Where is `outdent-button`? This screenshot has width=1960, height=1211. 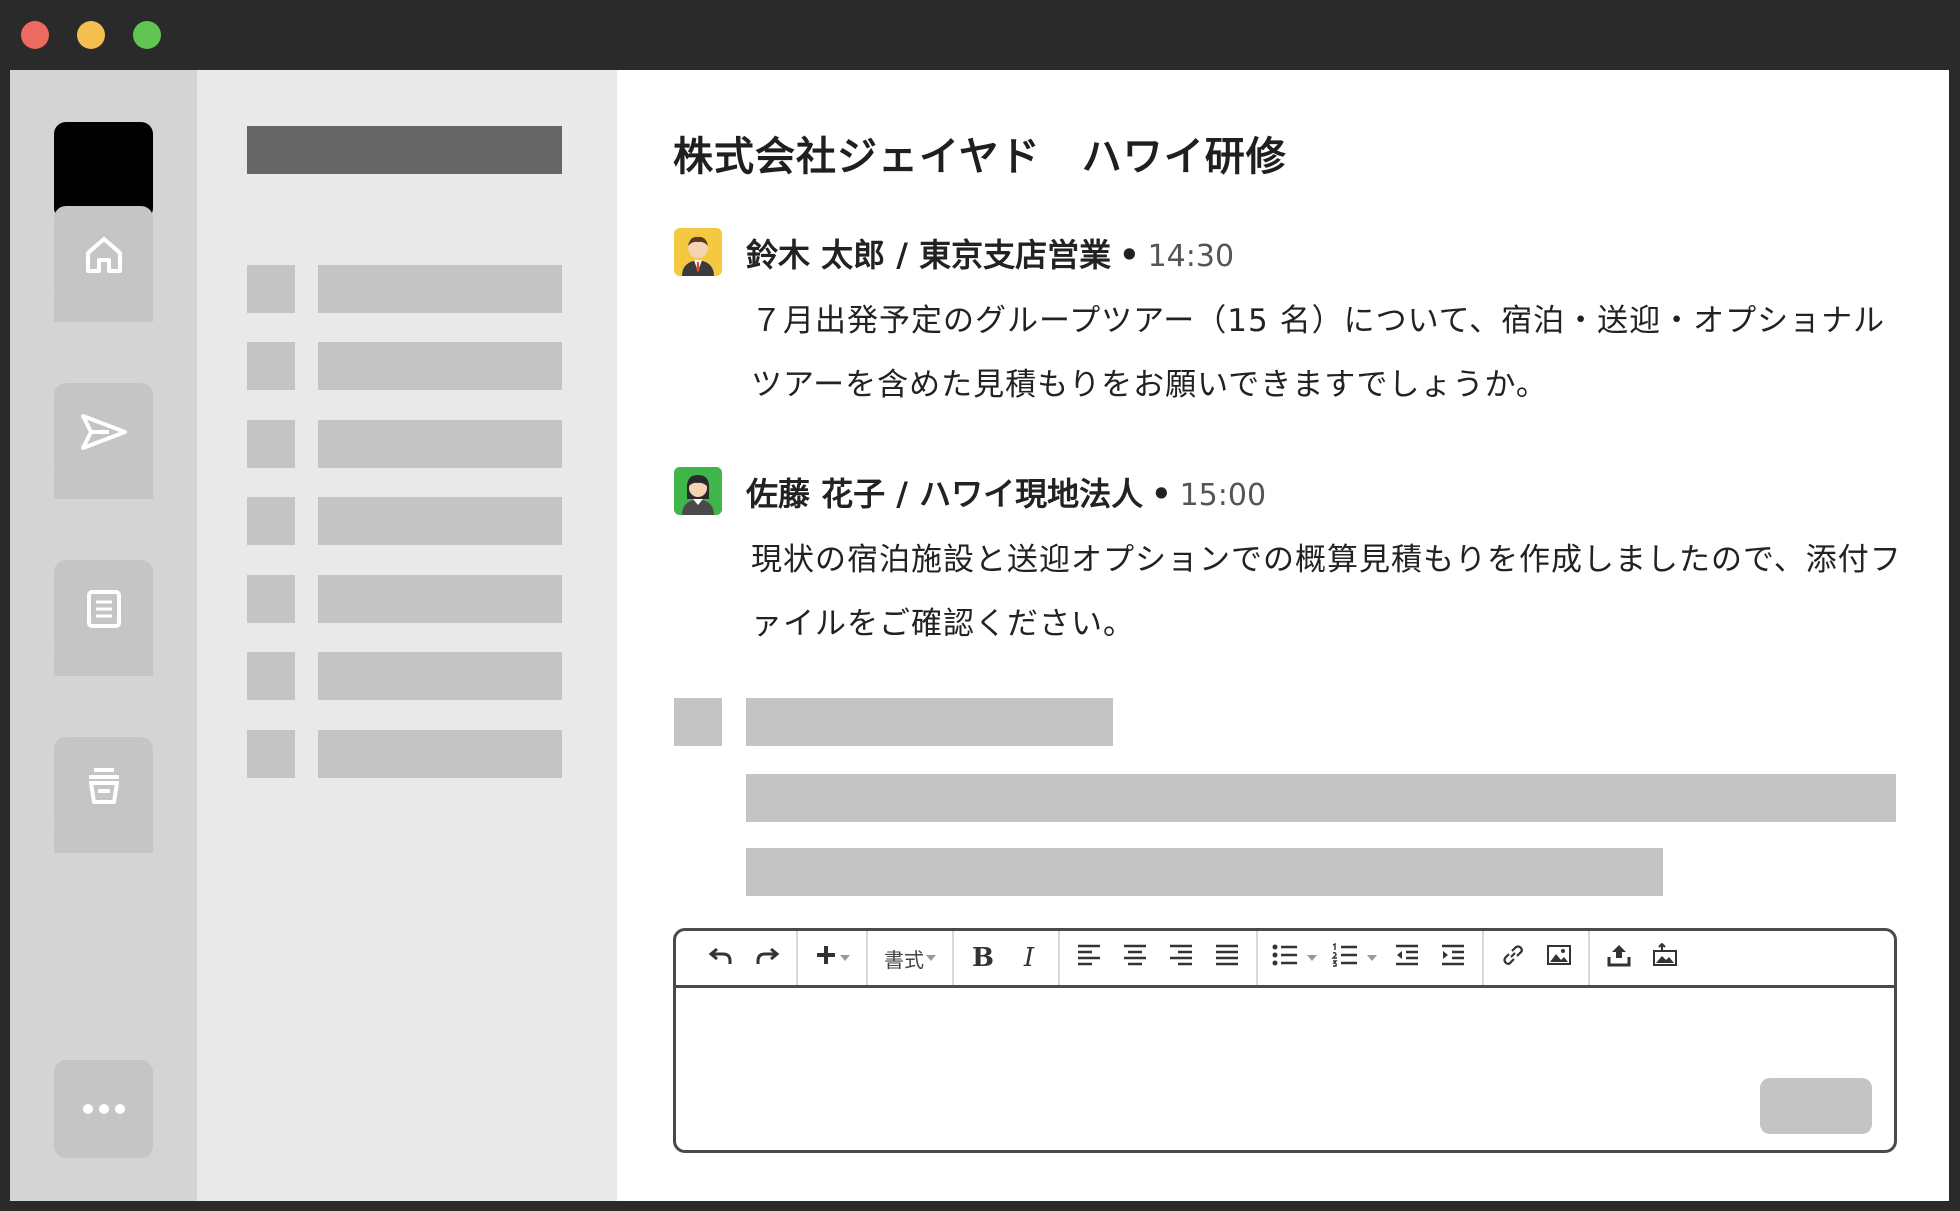
outdent-button is located at coordinates (1407, 958).